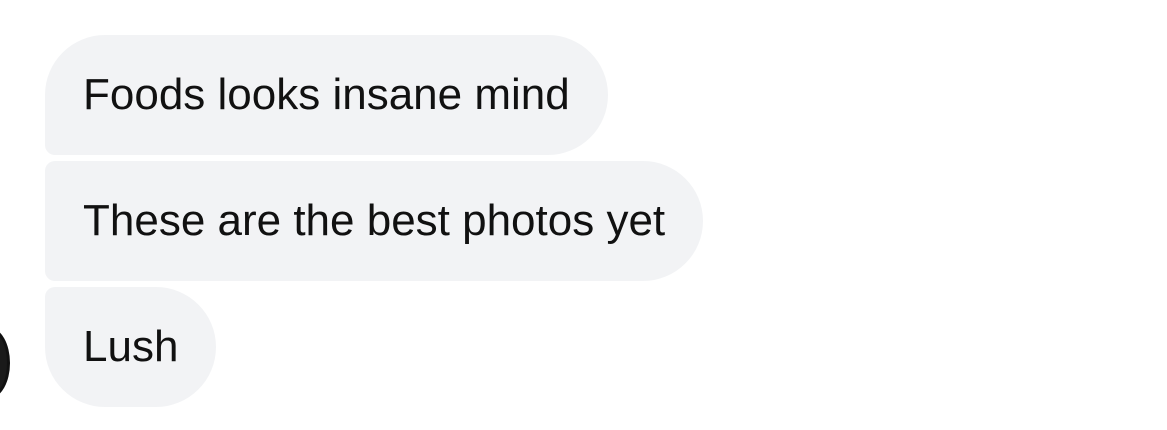  I want to click on message-text: Foods looks insane mind, so click(326, 94).